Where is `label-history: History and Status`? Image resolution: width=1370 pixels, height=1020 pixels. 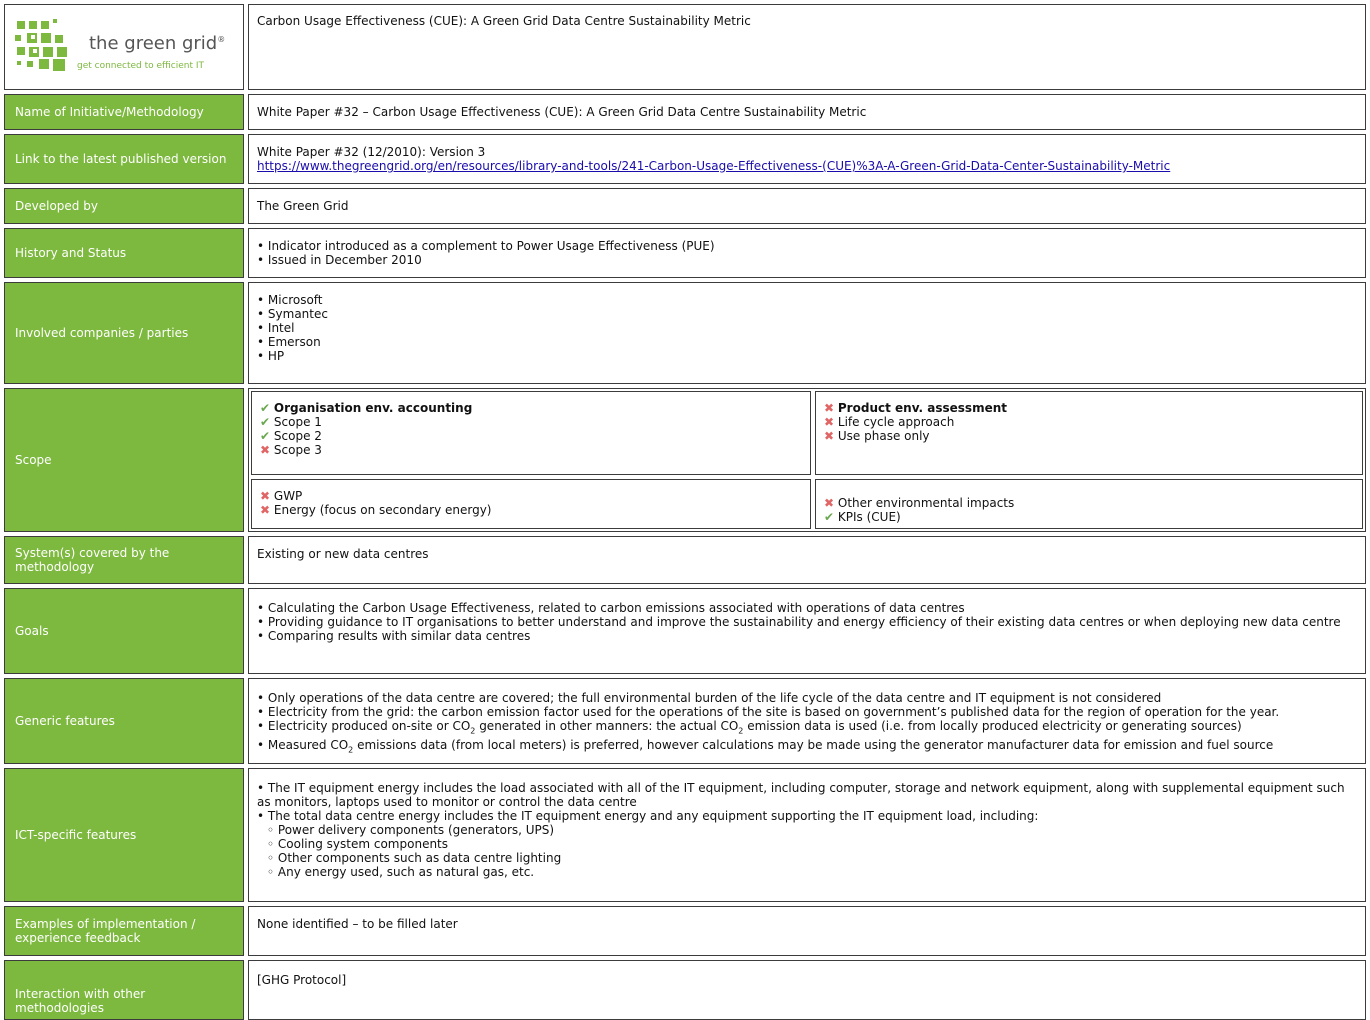 label-history: History and Status is located at coordinates (124, 253).